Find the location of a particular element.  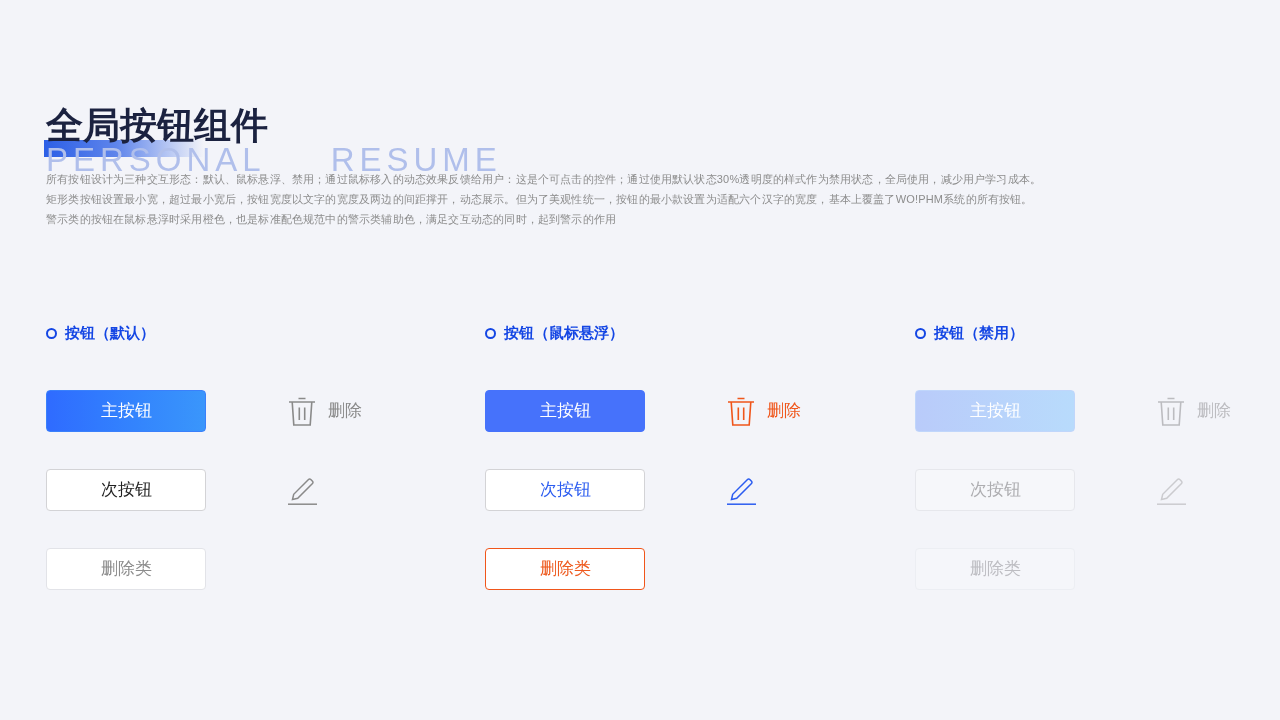

section-heading: 按钮（默认） is located at coordinates (110, 333).